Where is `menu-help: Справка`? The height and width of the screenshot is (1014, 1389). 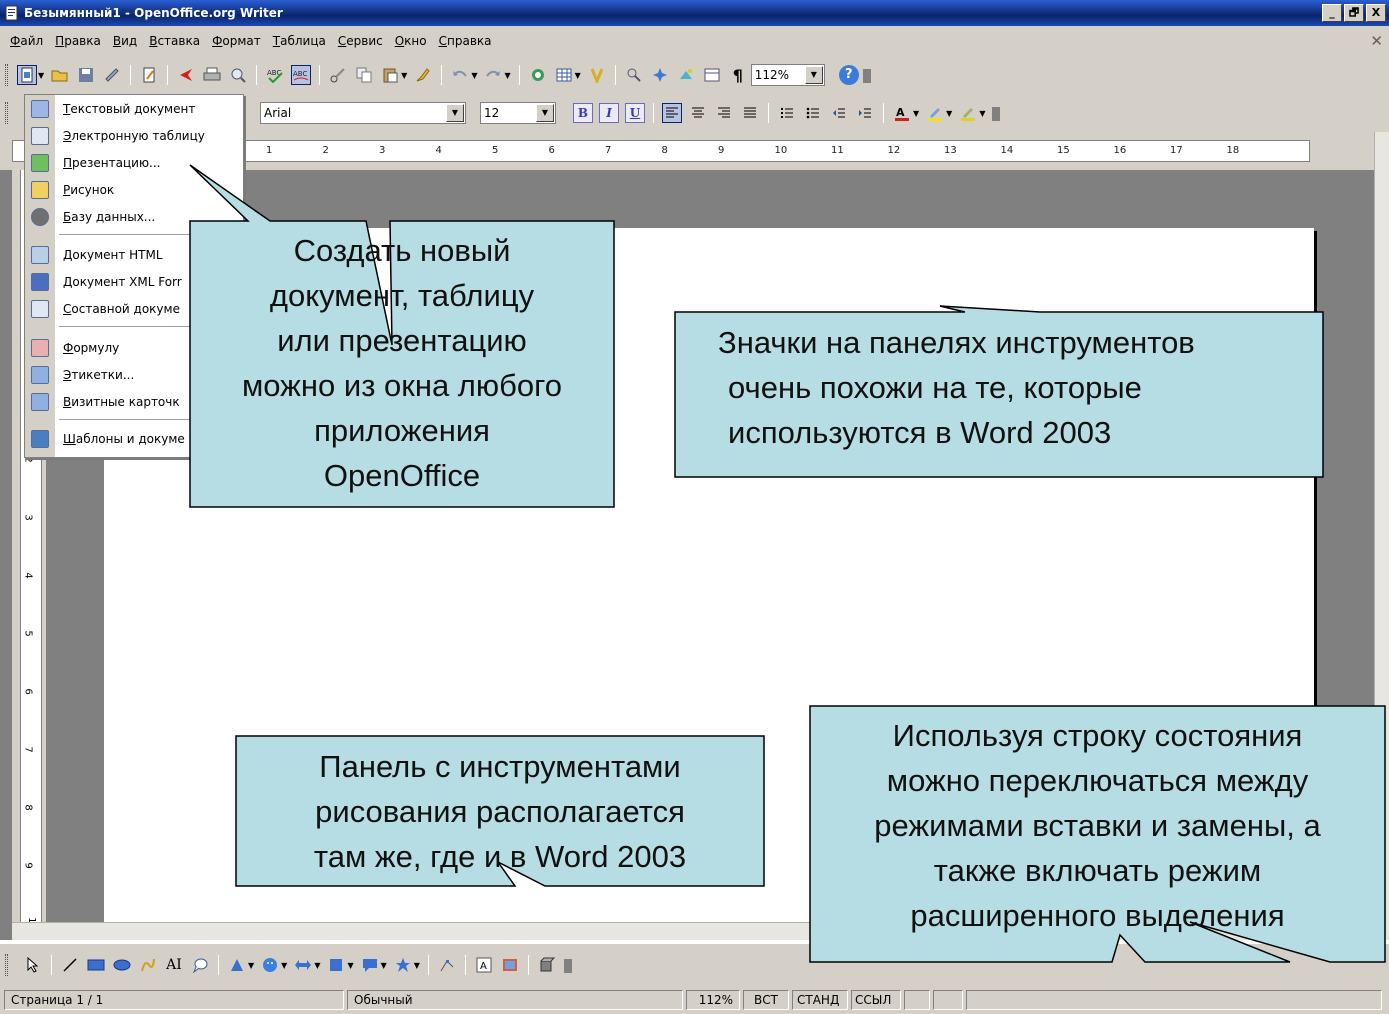 menu-help: Справка is located at coordinates (465, 41).